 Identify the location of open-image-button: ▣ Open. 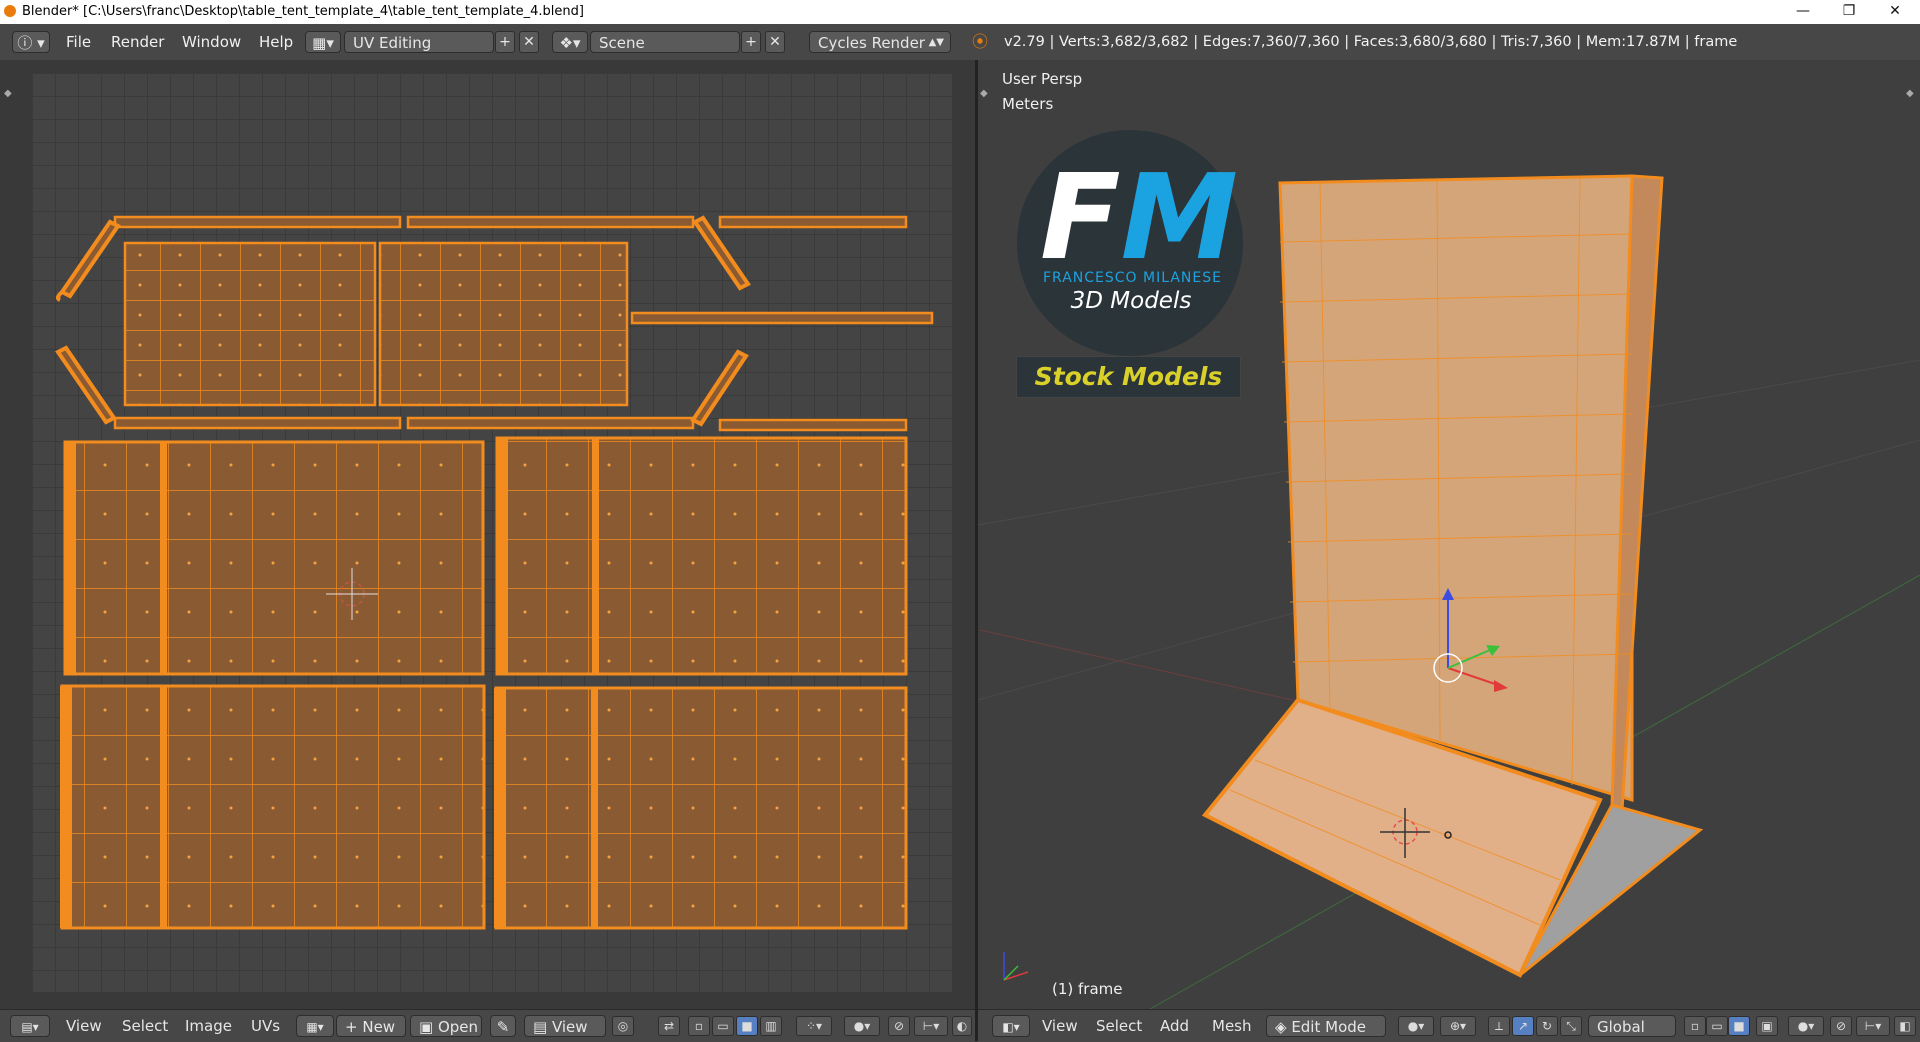
(446, 1026).